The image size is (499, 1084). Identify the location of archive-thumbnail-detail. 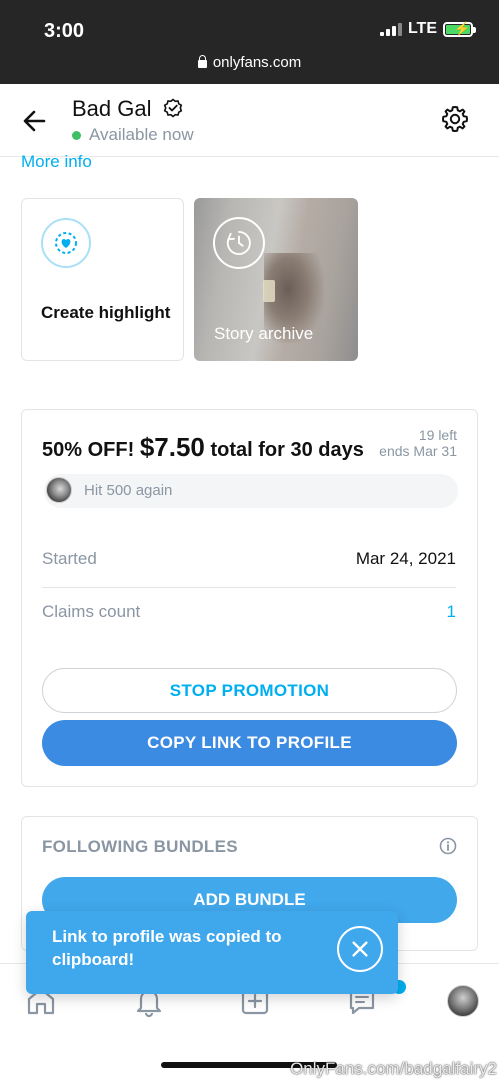
(269, 291).